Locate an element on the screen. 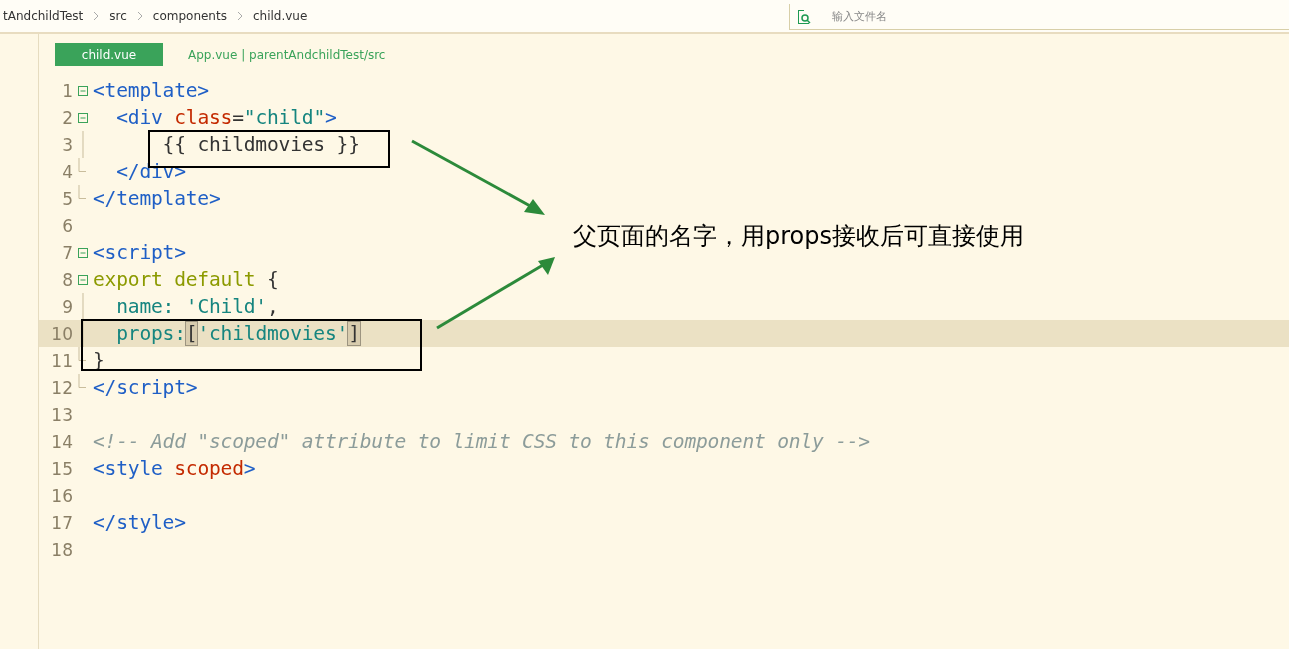  code-line: name: 'Child', is located at coordinates (197, 306).